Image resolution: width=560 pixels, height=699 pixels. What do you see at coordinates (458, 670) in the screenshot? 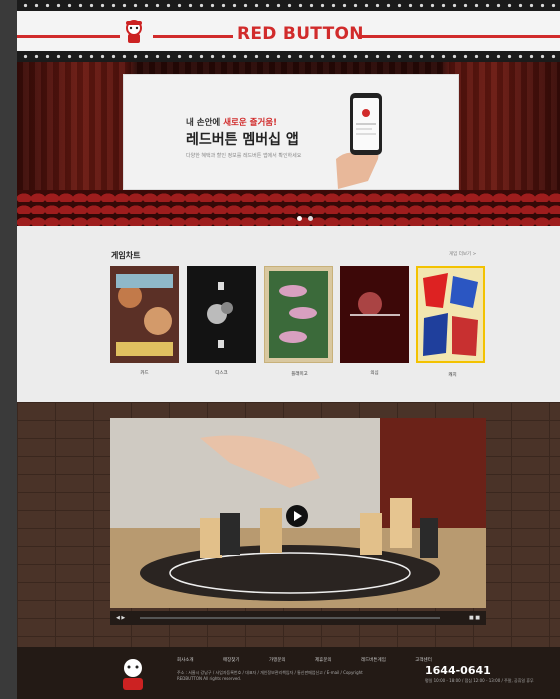
I see `footer-phone: 1644-0641` at bounding box center [458, 670].